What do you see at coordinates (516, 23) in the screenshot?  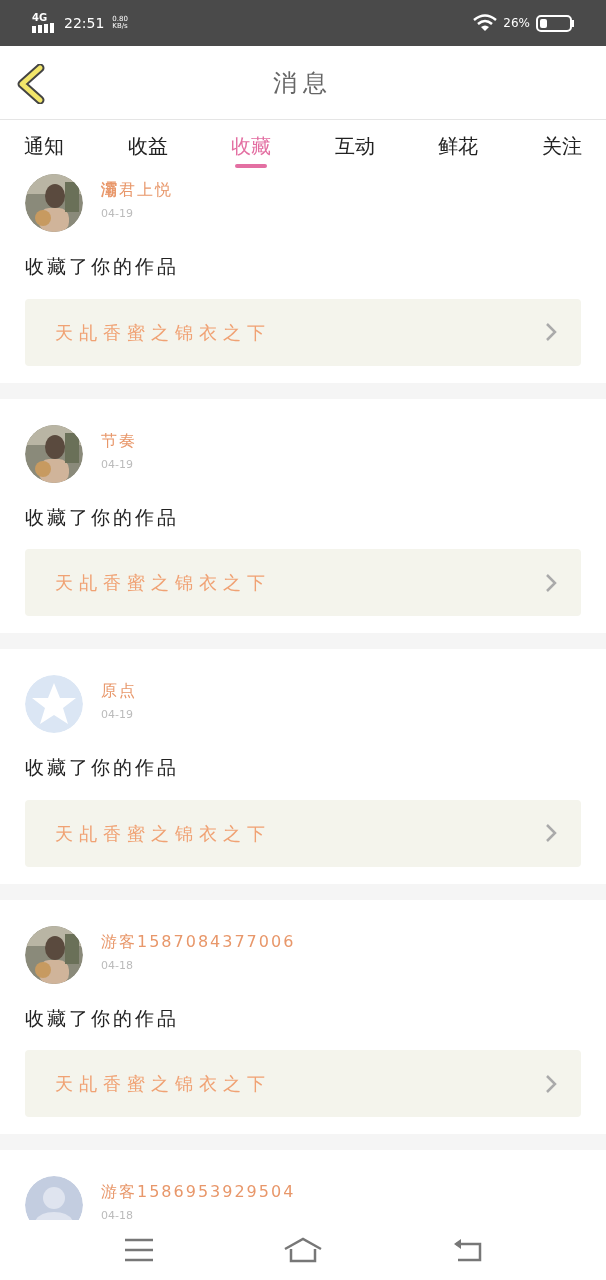 I see `battery-percent: 26%` at bounding box center [516, 23].